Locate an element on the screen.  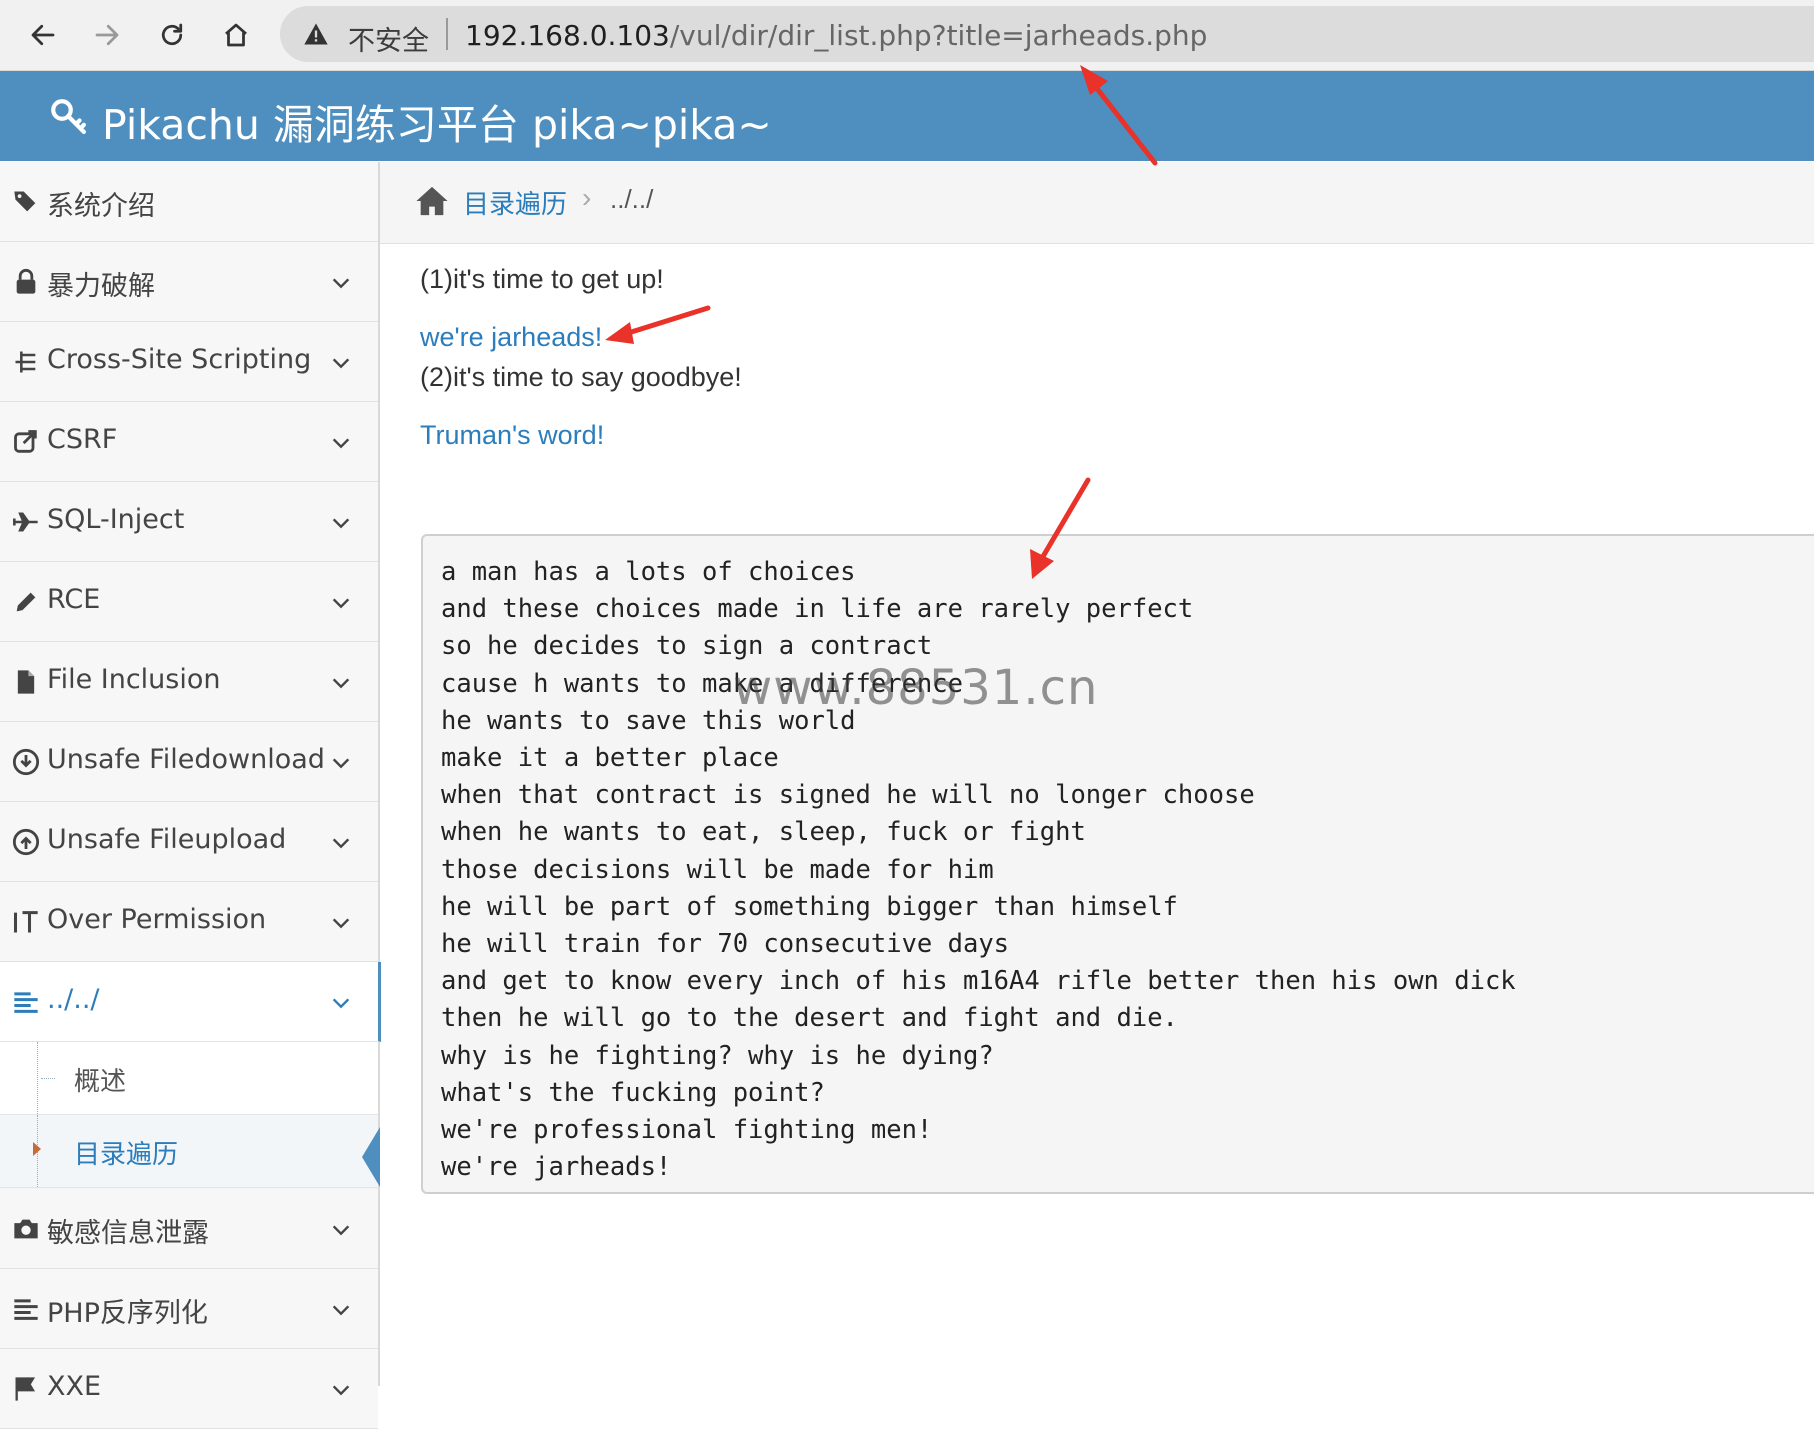
forward-button is located at coordinates (107, 35).